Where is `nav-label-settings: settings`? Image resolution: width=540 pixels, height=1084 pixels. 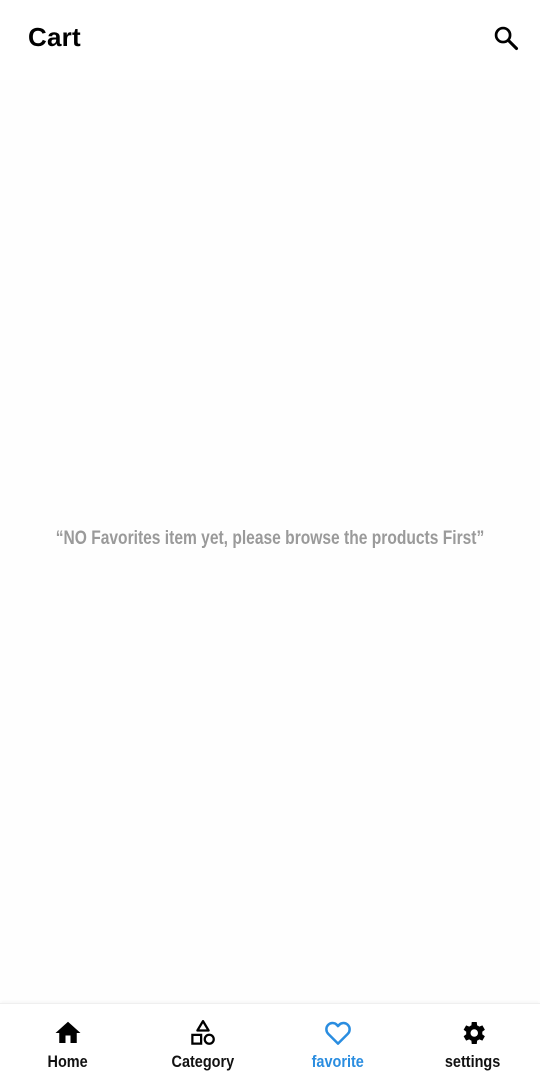 nav-label-settings: settings is located at coordinates (472, 1061).